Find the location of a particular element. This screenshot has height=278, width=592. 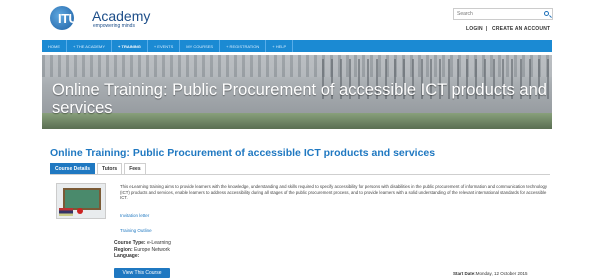

tab-course-details: Course Details is located at coordinates (73, 168).